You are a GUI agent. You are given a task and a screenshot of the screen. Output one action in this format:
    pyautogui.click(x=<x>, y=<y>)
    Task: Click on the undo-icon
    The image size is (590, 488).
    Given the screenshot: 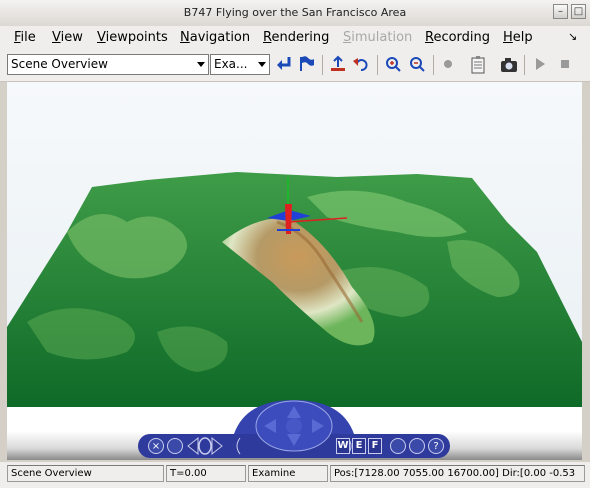 What is the action you would take?
    pyautogui.click(x=361, y=65)
    